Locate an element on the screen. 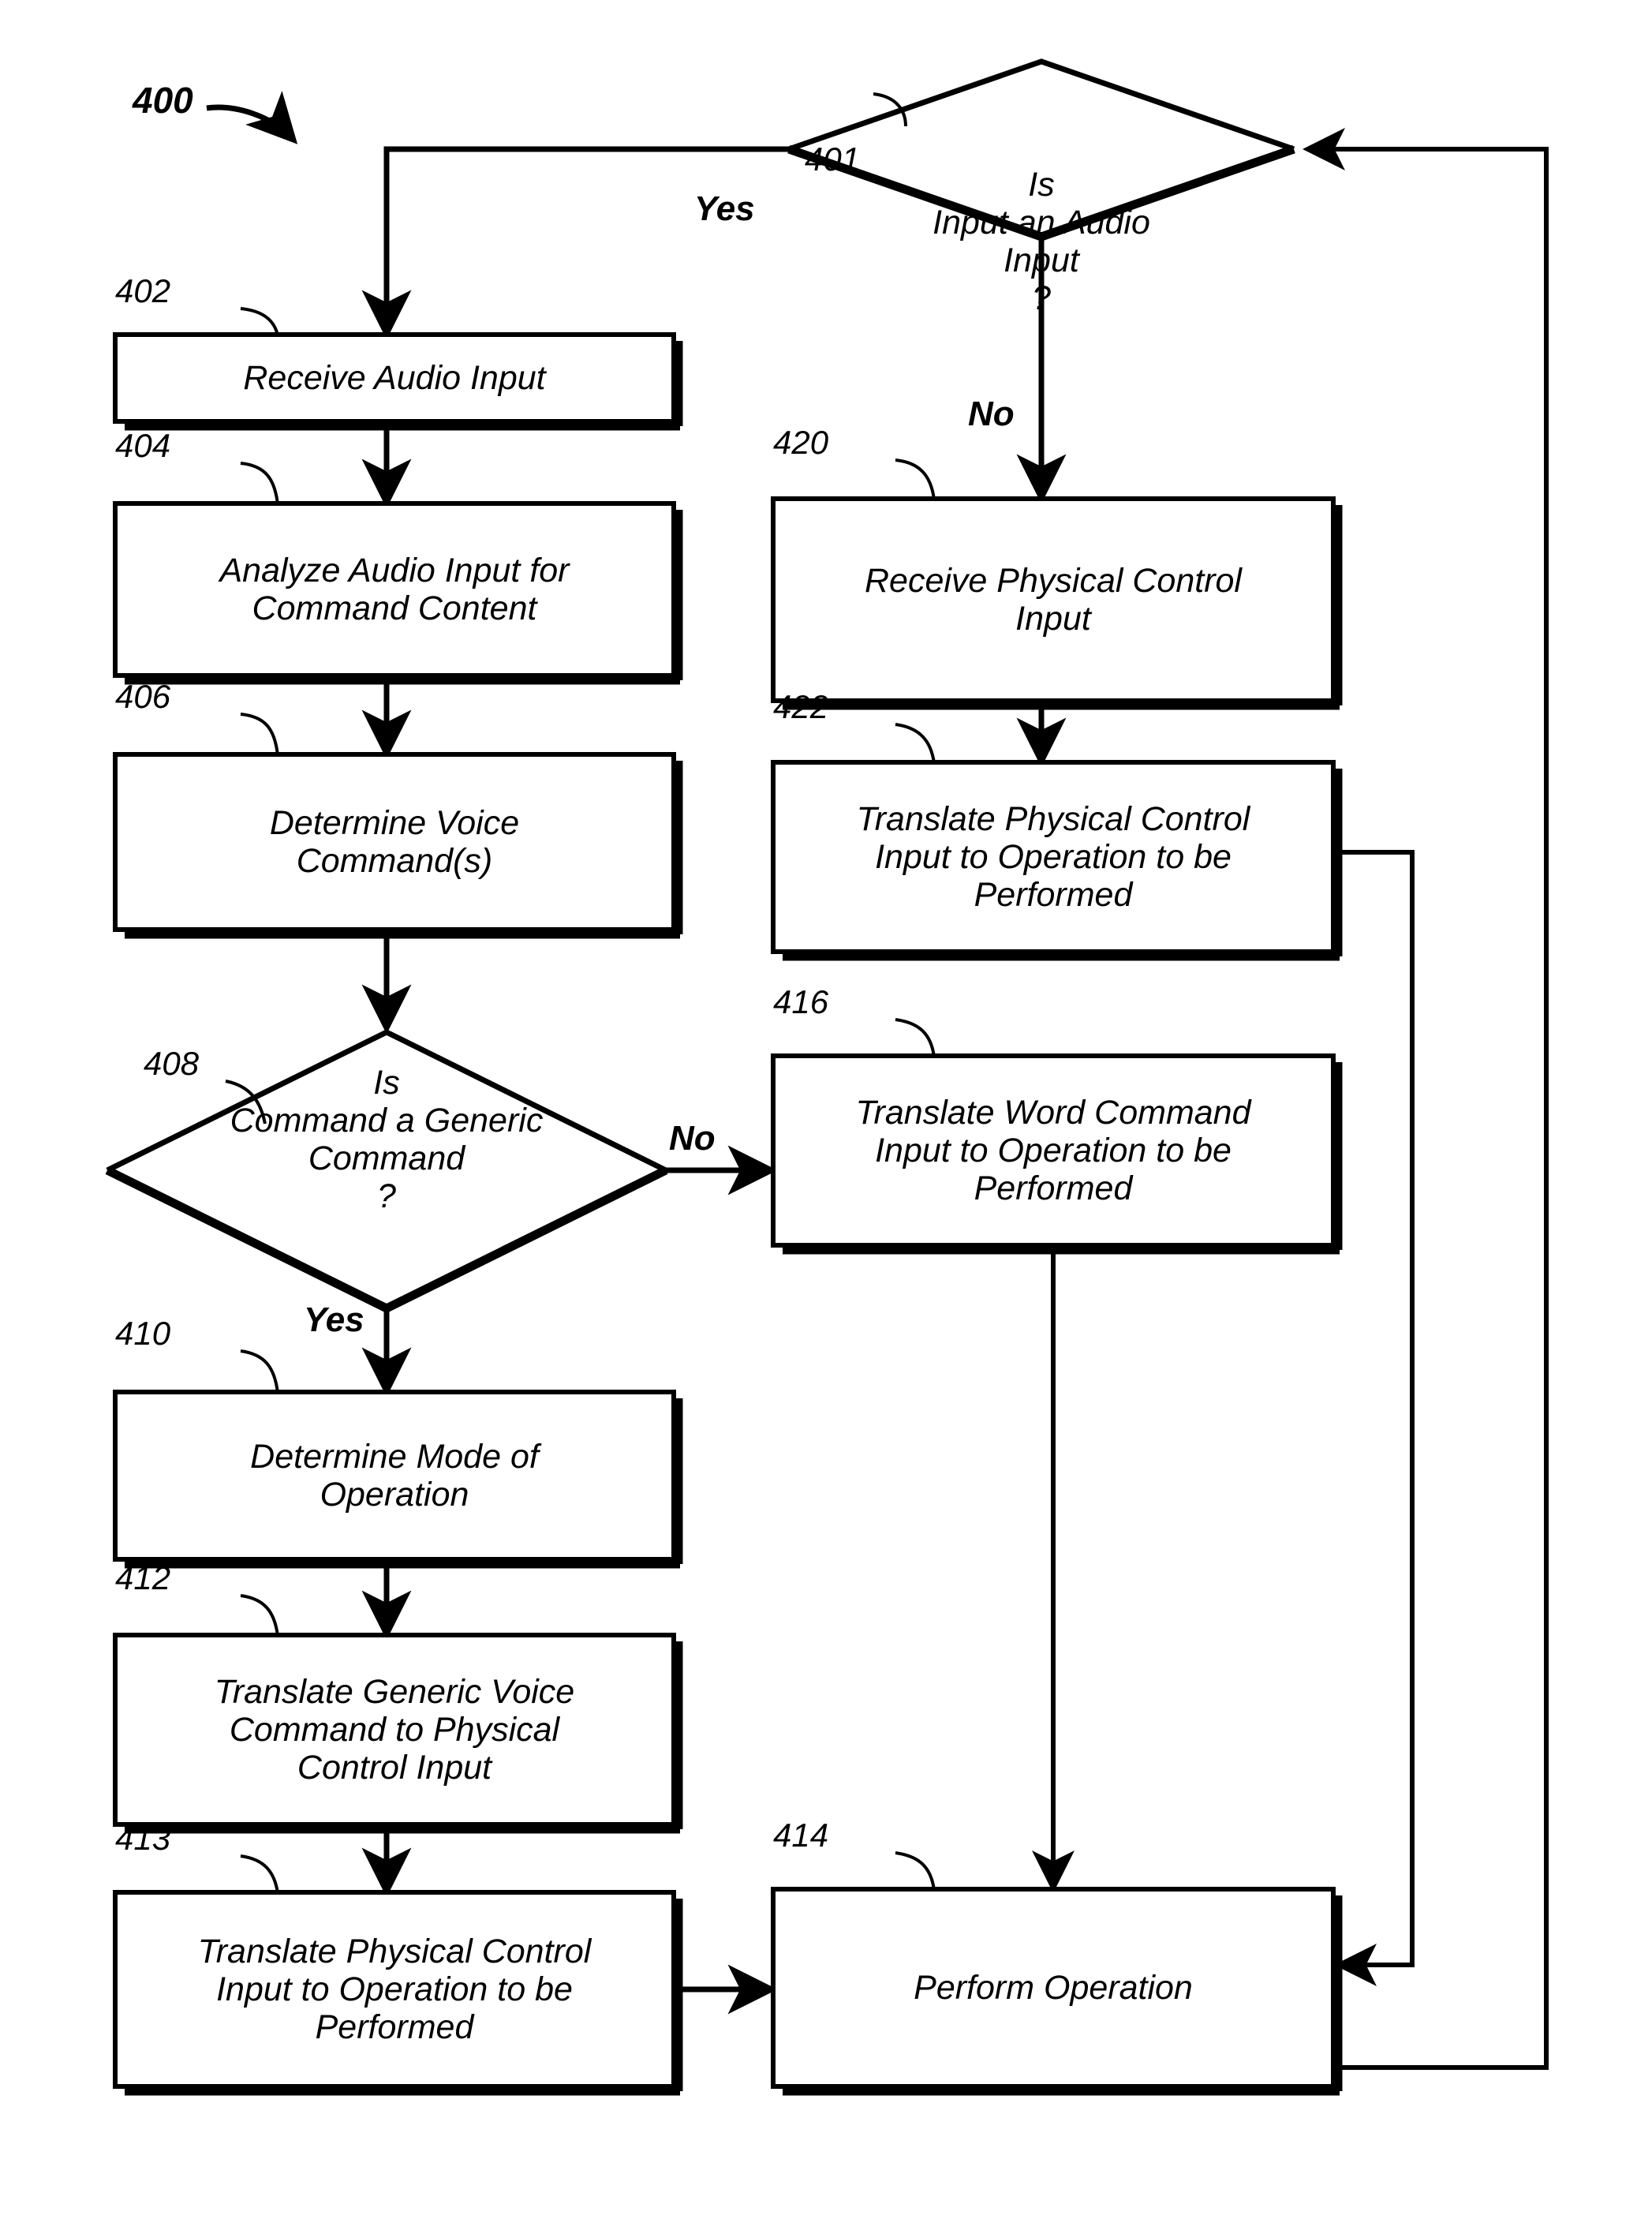  ref-number-402: 402 is located at coordinates (143, 290).